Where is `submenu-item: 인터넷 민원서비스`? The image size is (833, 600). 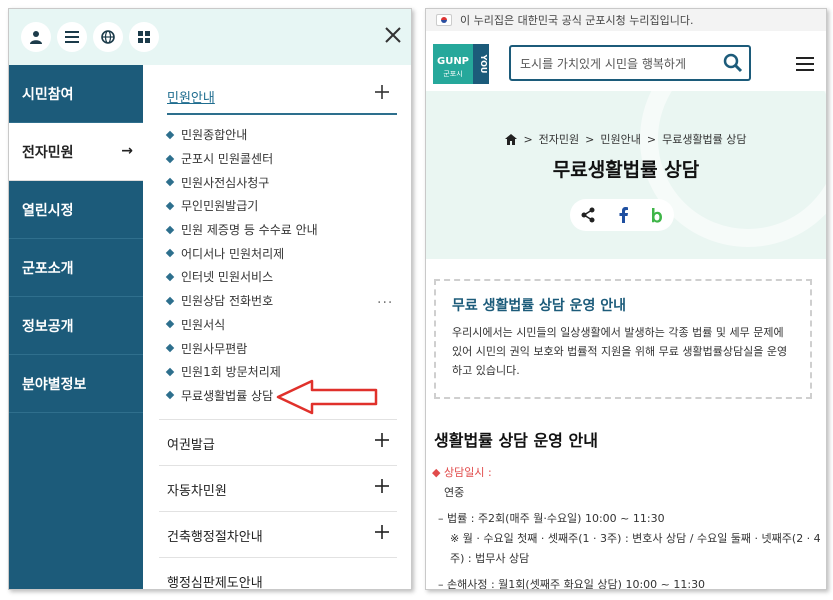
submenu-item: 인터넷 민원서비스 is located at coordinates (241, 277).